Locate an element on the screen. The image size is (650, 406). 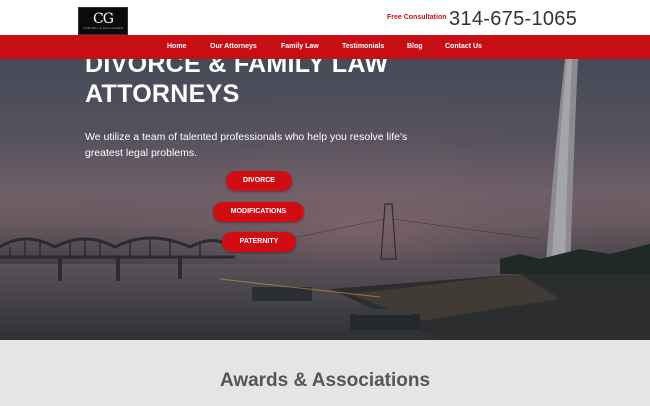
nav-contact-us: Contact Us is located at coordinates (463, 47).